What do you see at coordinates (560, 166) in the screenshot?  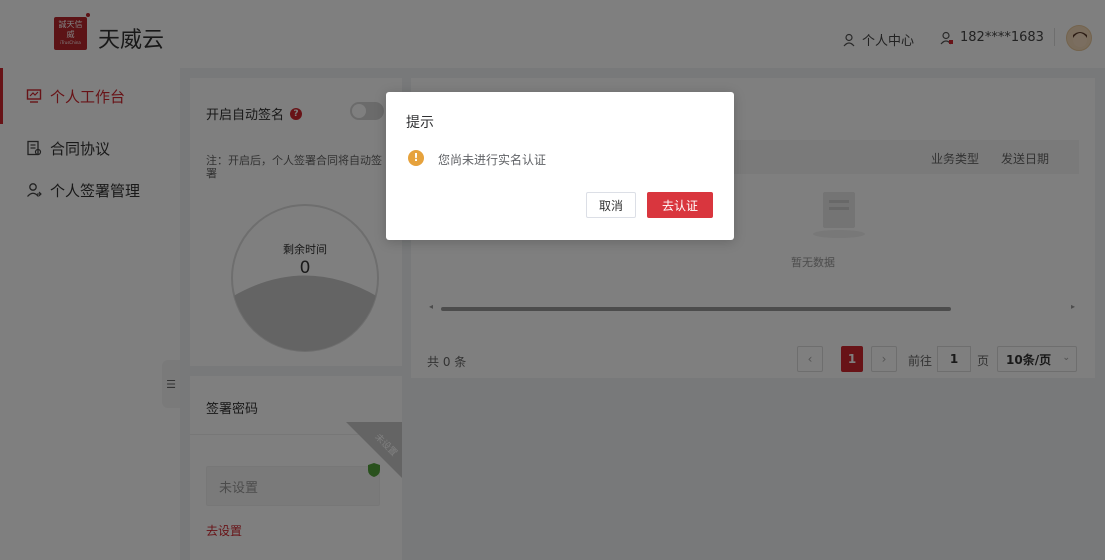 I see `verification-dialog: 提示 ! 您尚未进行实名认证 取消 去认证` at bounding box center [560, 166].